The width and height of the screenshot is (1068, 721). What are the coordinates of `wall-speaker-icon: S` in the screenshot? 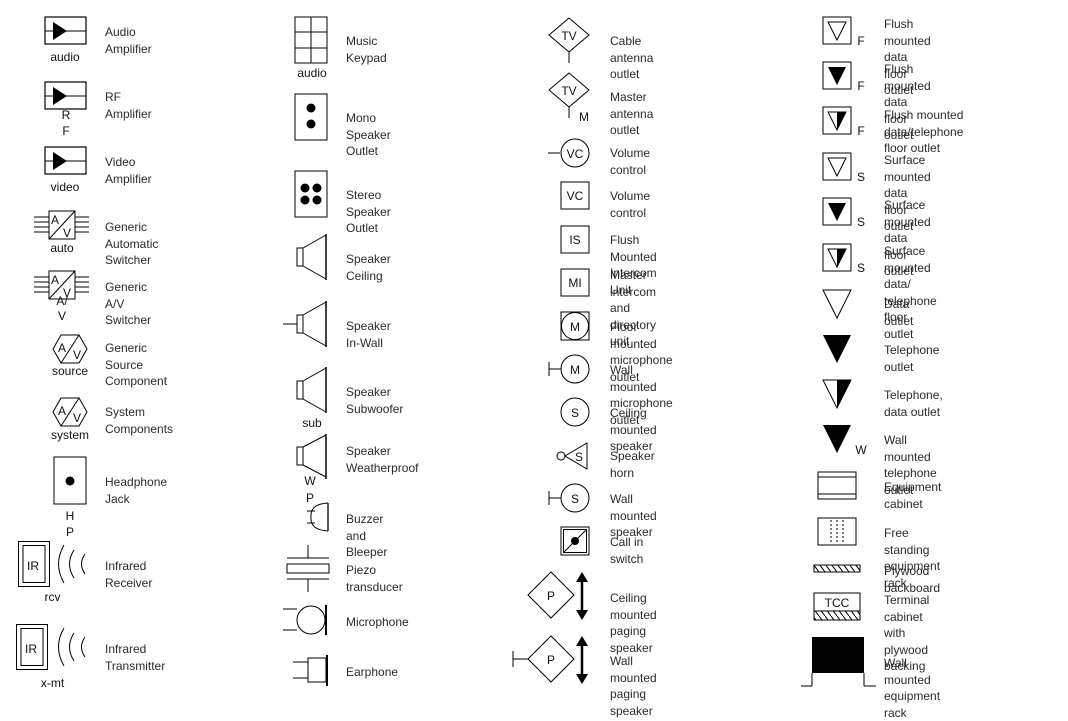 It's located at (569, 498).